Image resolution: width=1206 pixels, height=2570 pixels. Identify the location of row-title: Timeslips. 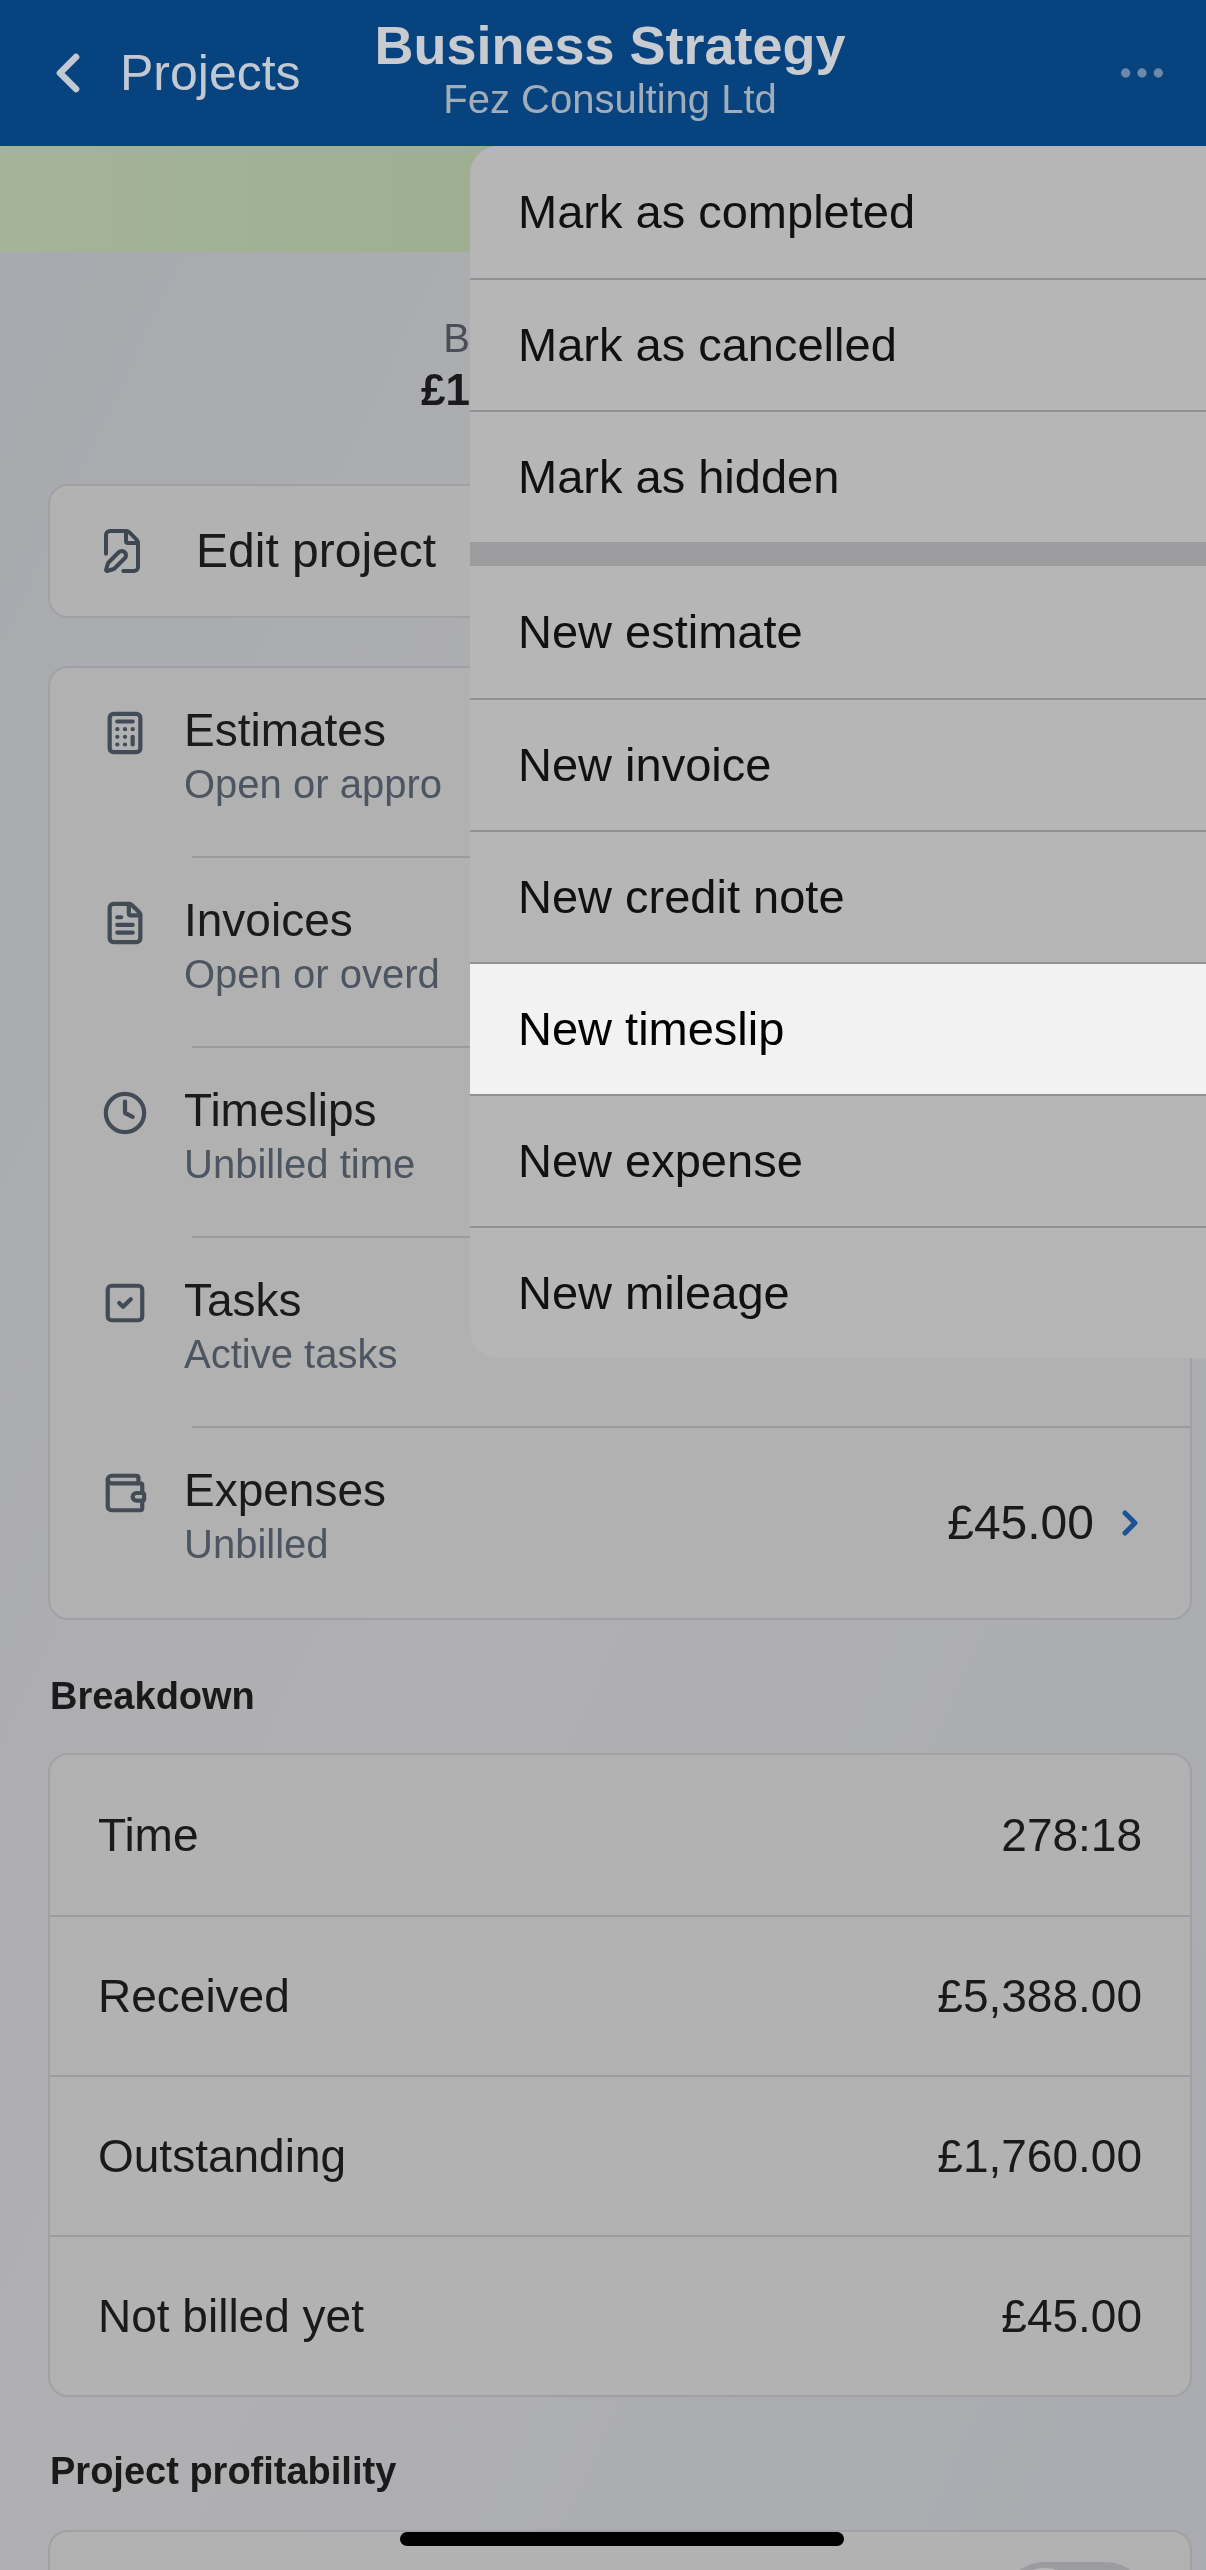
(281, 1110).